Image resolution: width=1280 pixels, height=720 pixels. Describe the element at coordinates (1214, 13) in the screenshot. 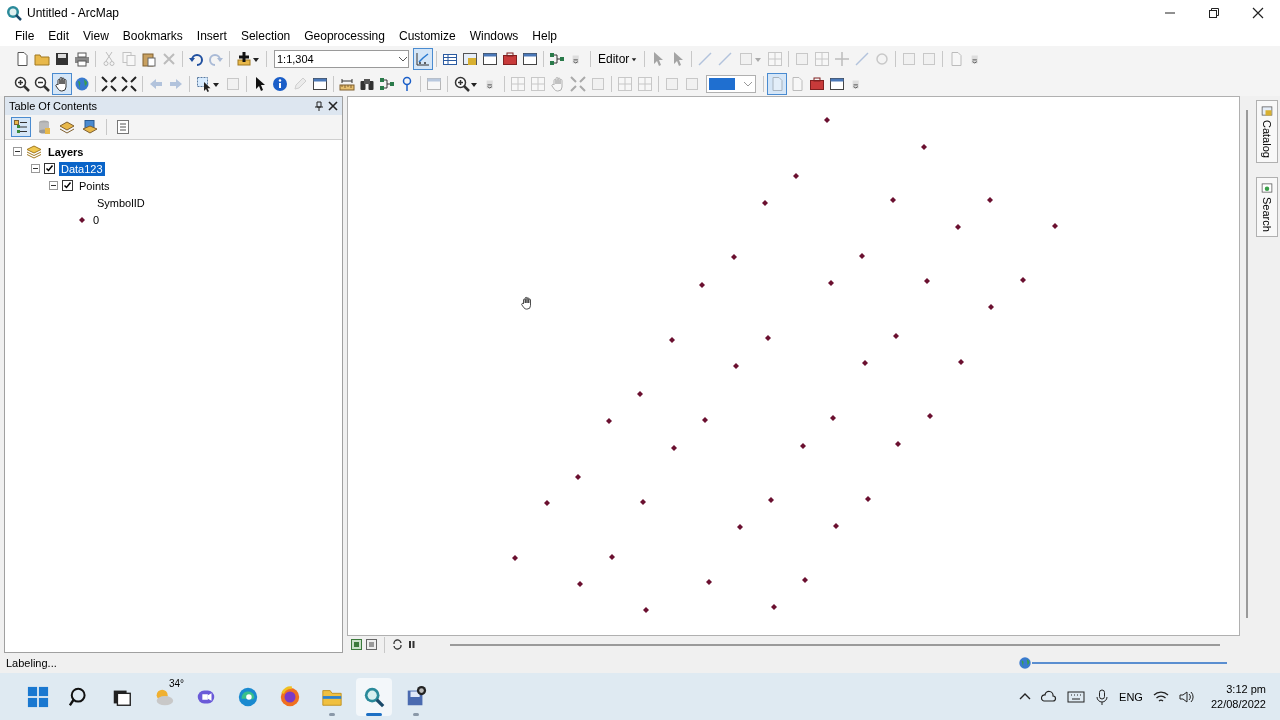

I see `restore-icon` at that location.